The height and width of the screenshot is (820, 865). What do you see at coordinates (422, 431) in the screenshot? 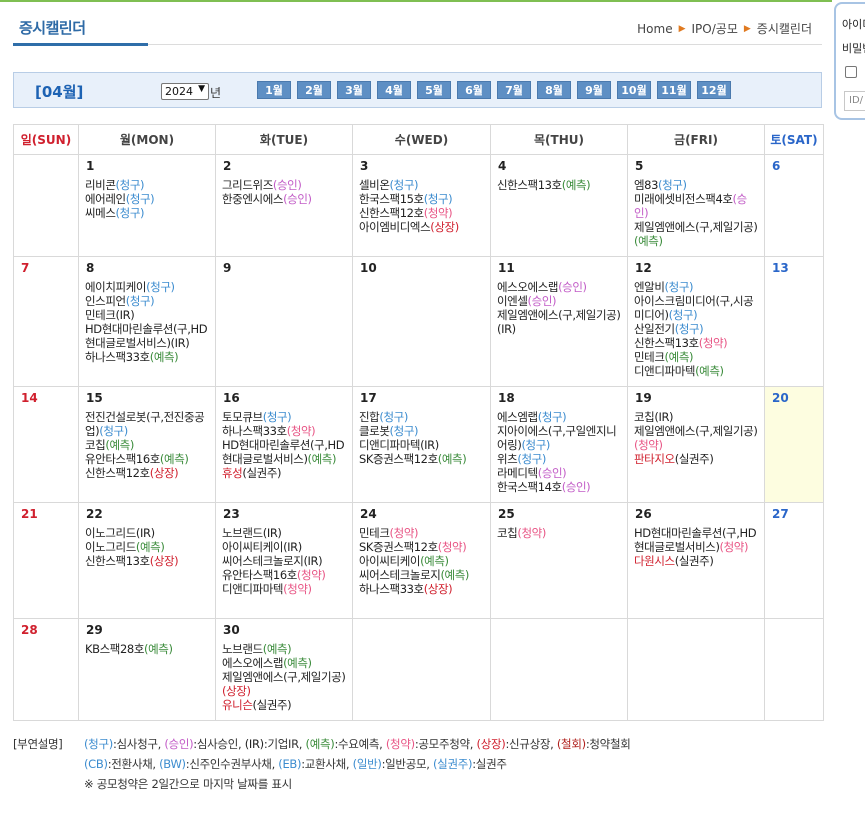
I see `calendar-event: 클로봇(청구)` at bounding box center [422, 431].